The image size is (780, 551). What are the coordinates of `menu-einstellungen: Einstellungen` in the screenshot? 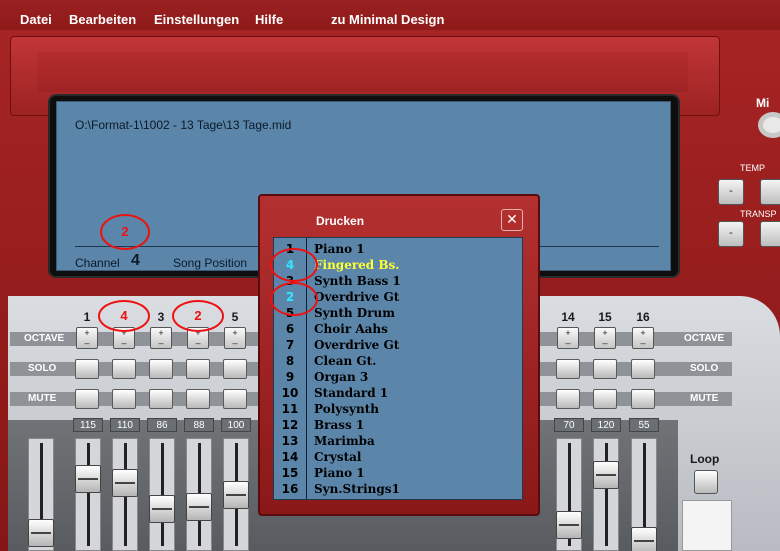 It's located at (196, 19).